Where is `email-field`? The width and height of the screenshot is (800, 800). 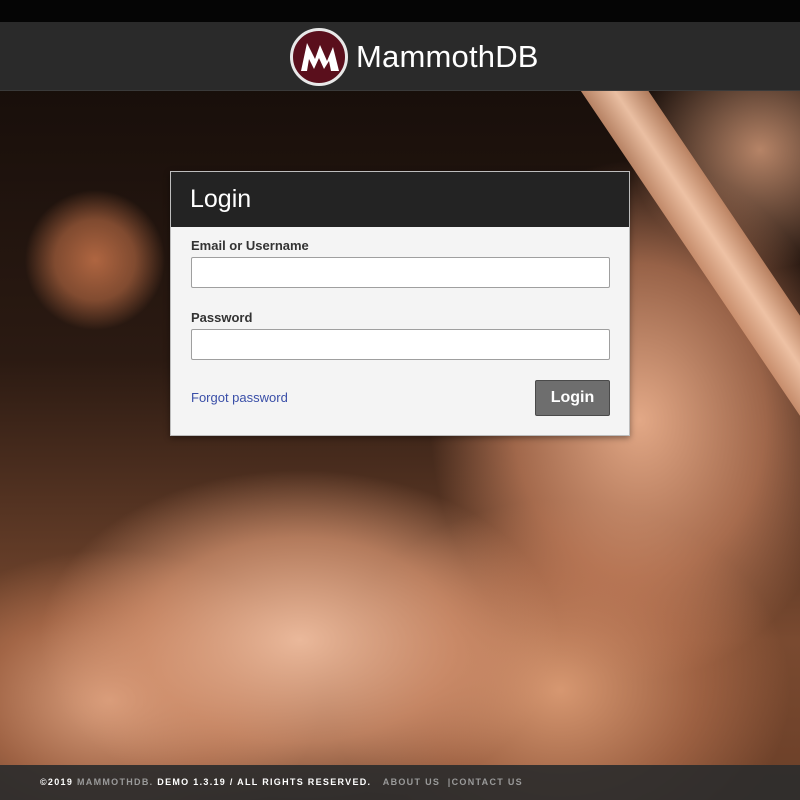 email-field is located at coordinates (400, 272).